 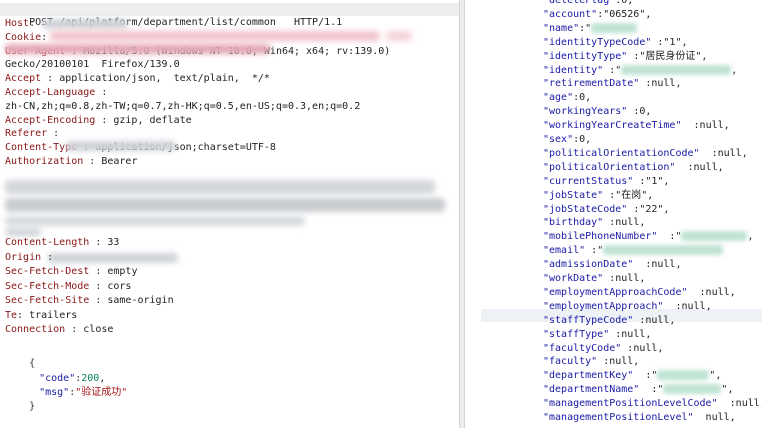 What do you see at coordinates (164, 79) in the screenshot?
I see `header-value: application/json, text/plain, */*` at bounding box center [164, 79].